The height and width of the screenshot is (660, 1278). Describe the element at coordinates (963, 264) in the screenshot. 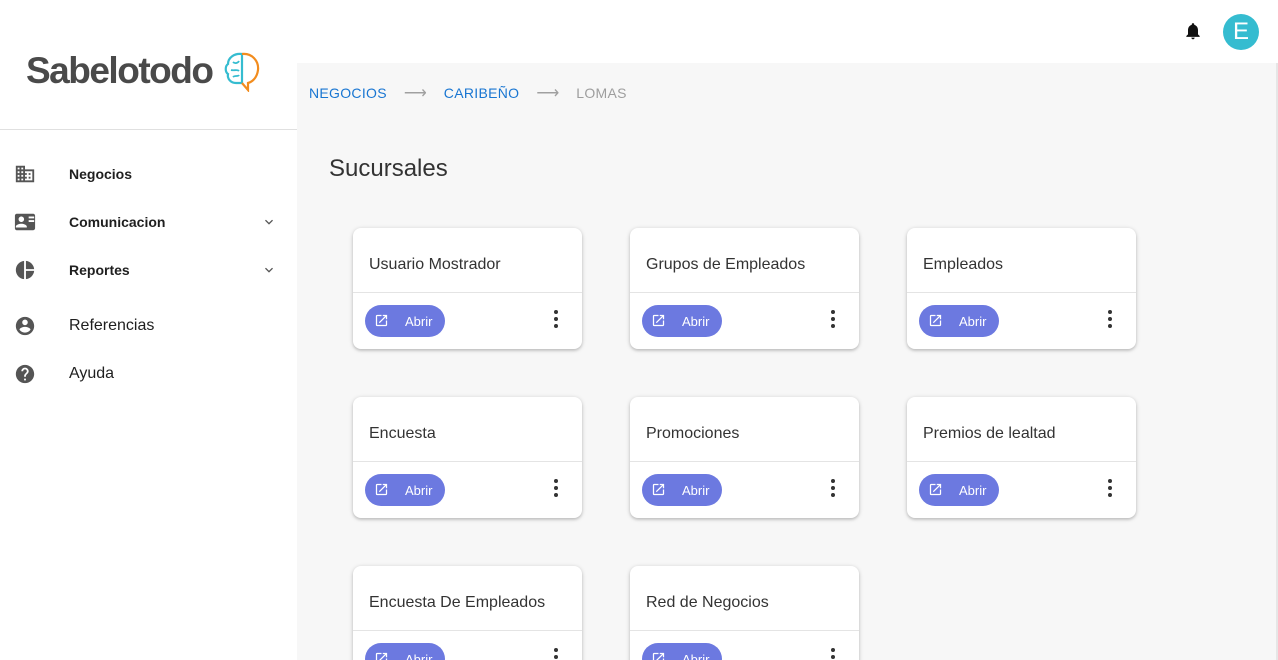

I see `card-title: Empleados` at that location.